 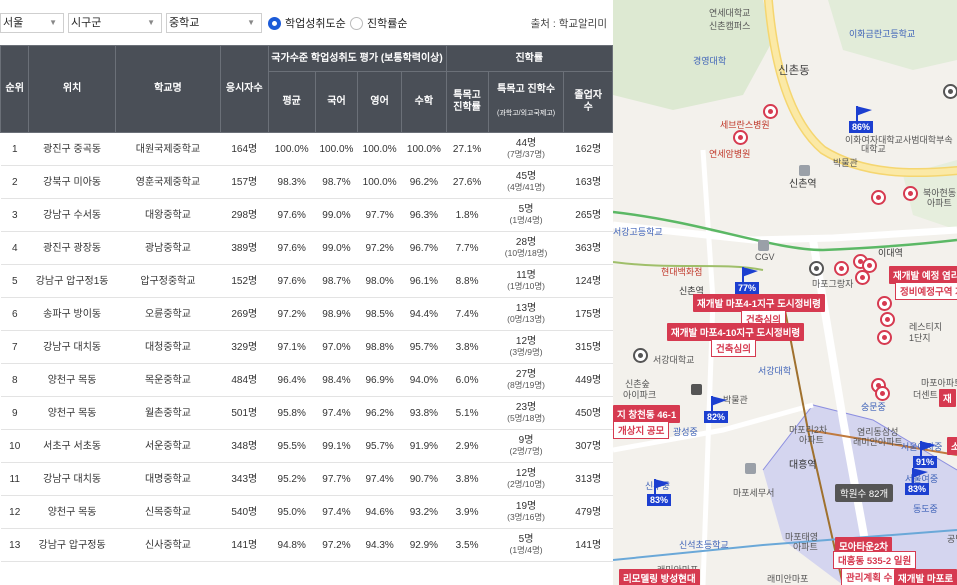 What do you see at coordinates (14, 446) in the screenshot?
I see `cell-rank: 10` at bounding box center [14, 446].